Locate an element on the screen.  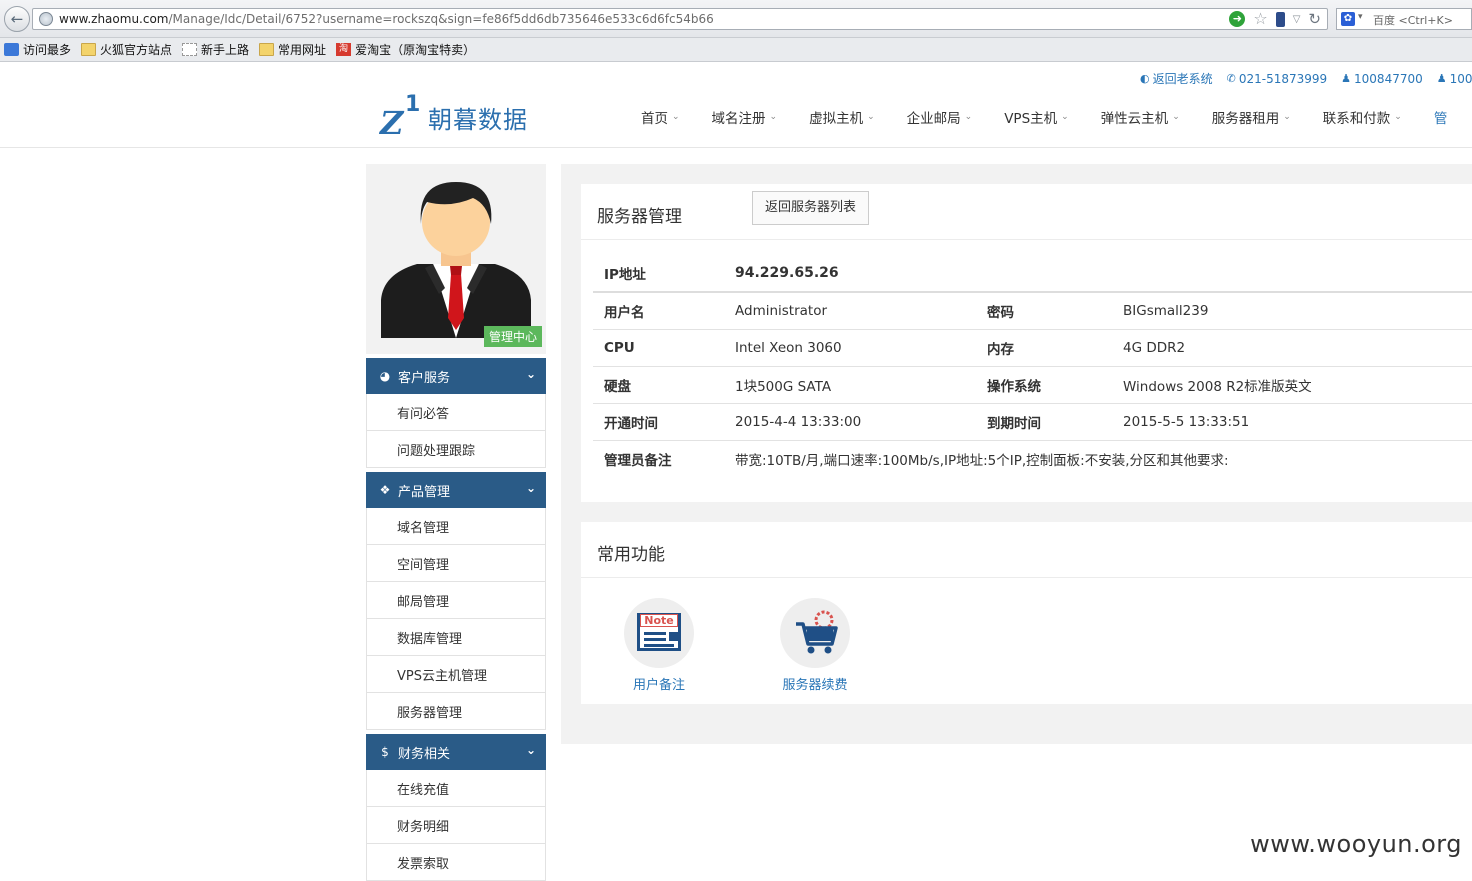
sidebar-item-online-recharge: 在线充值 is located at coordinates (456, 788).